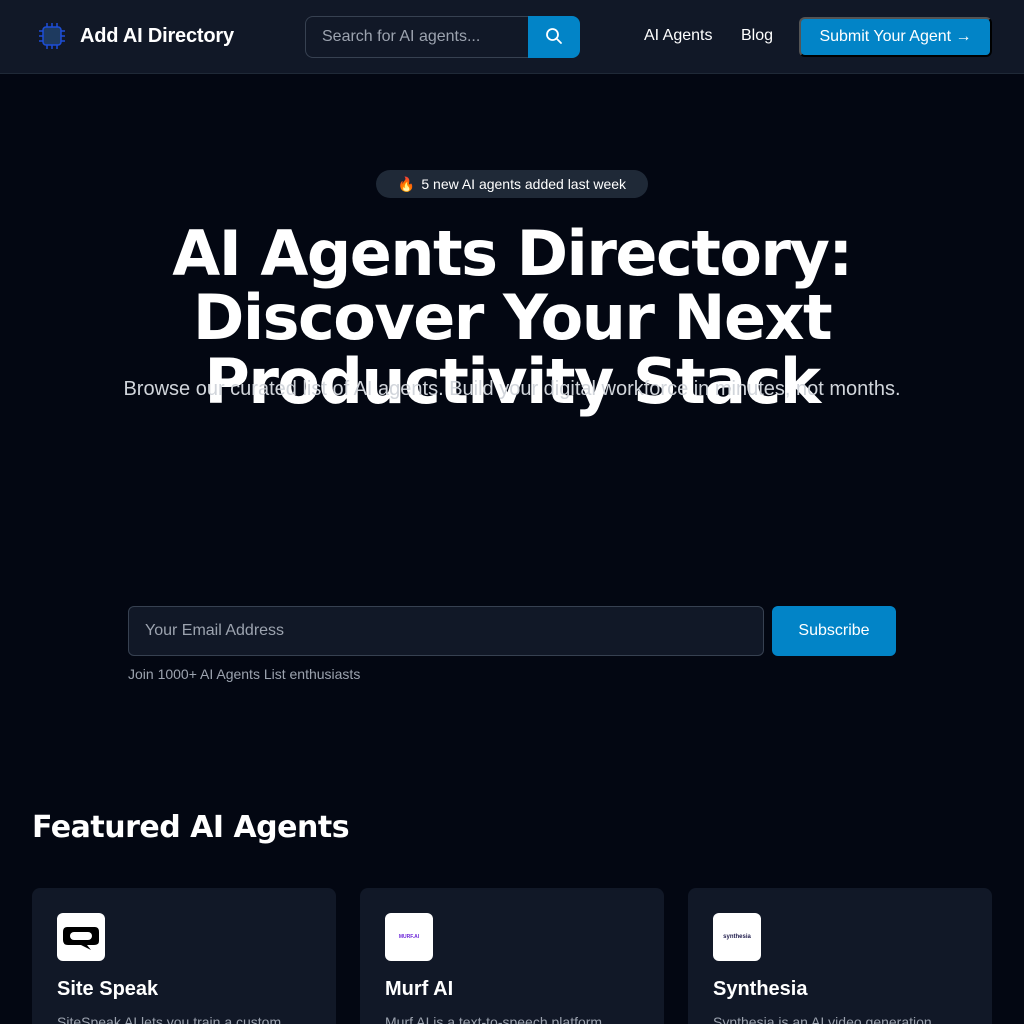 The width and height of the screenshot is (1024, 1024). Describe the element at coordinates (895, 37) in the screenshot. I see `submit-agent-button: Submit Your Agent →` at that location.